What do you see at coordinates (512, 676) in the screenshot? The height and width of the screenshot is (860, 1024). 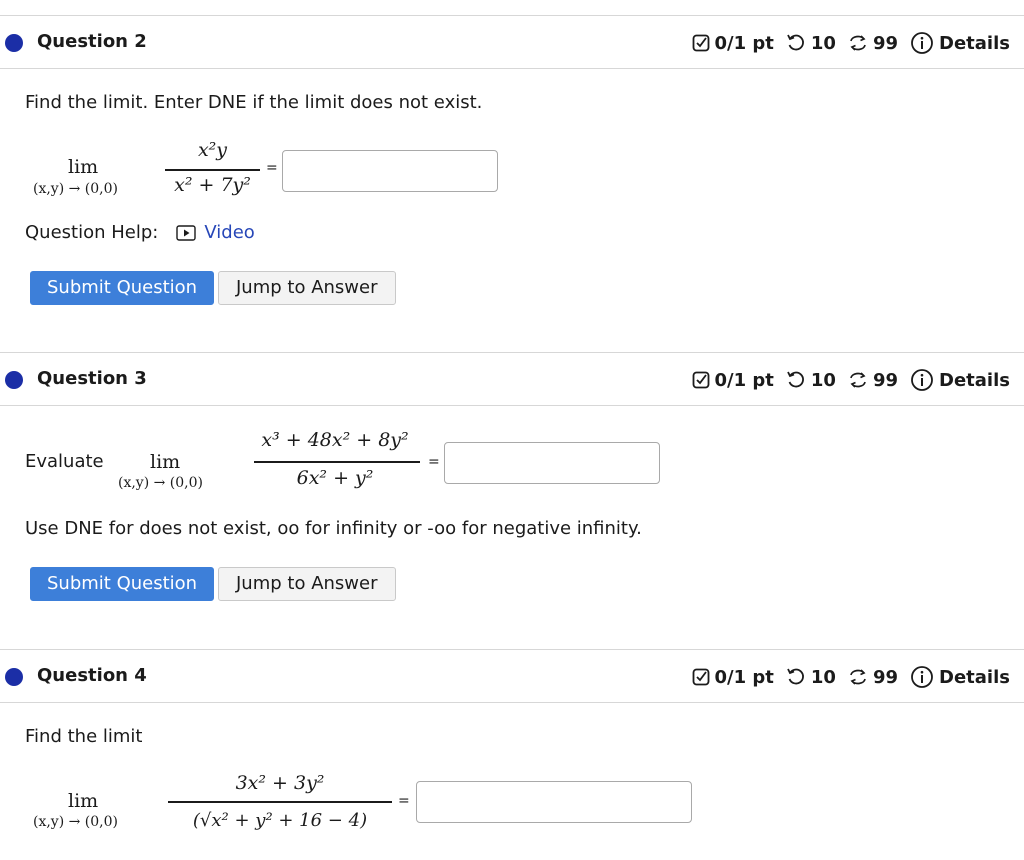 I see `question-4-header: Question 4 0/1 pt 10 99 Details` at bounding box center [512, 676].